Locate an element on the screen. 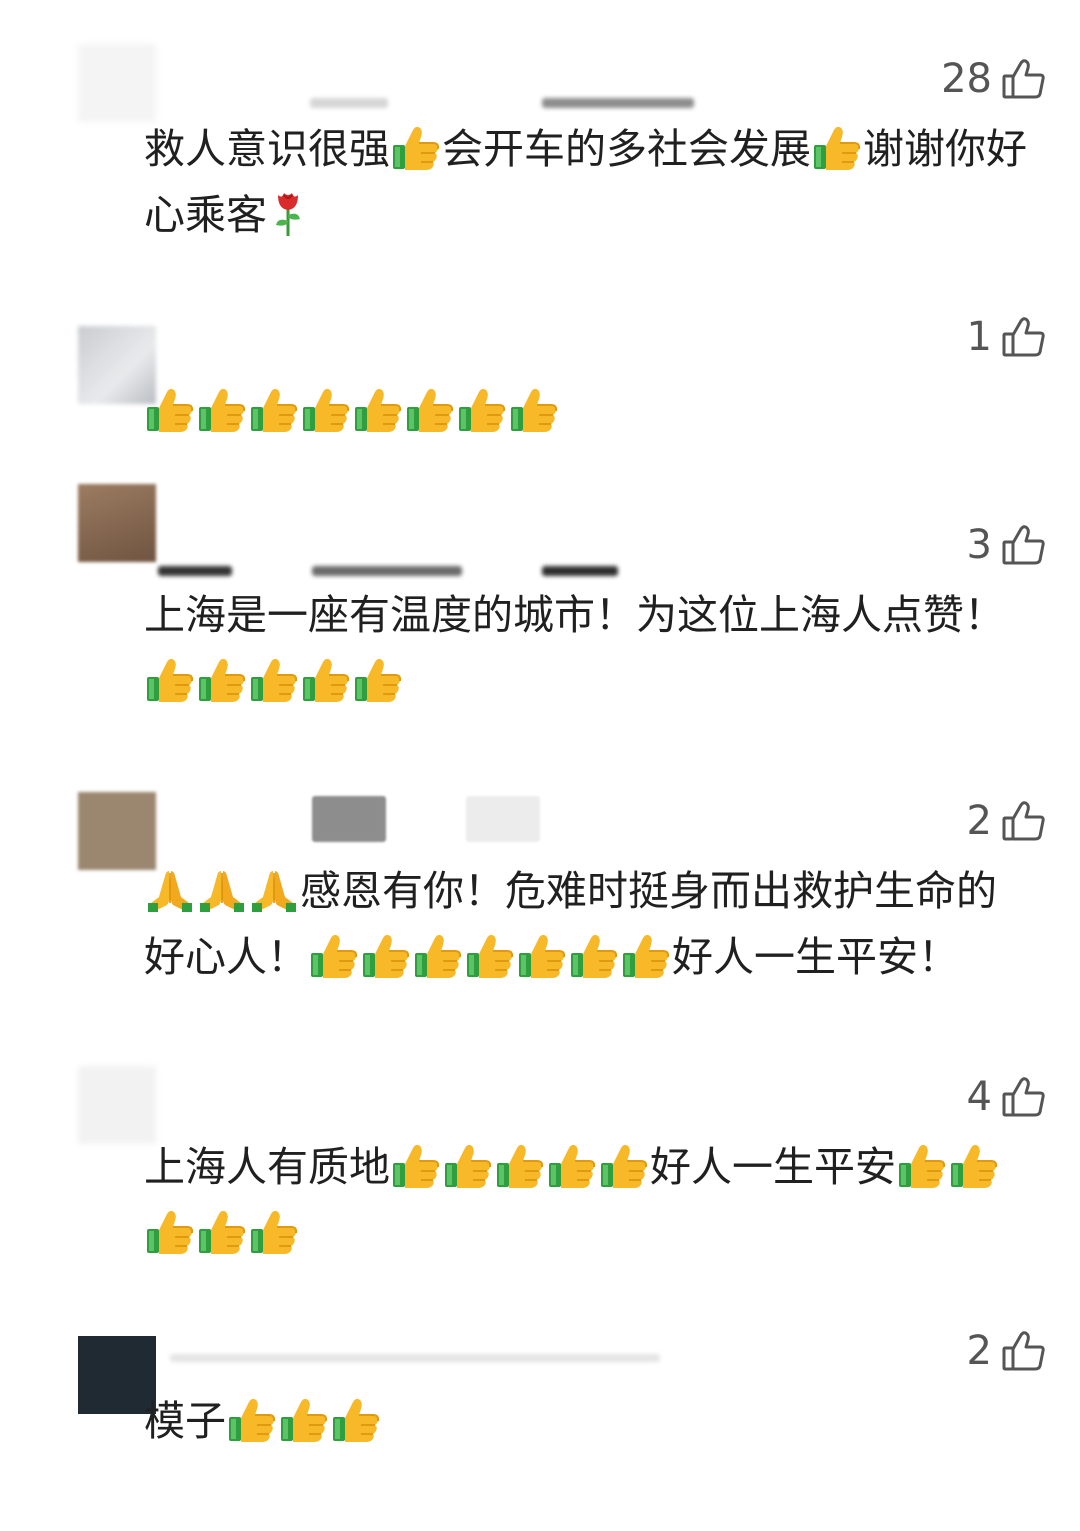 This screenshot has height=1531, width=1080. like-button: 3 is located at coordinates (1006, 545).